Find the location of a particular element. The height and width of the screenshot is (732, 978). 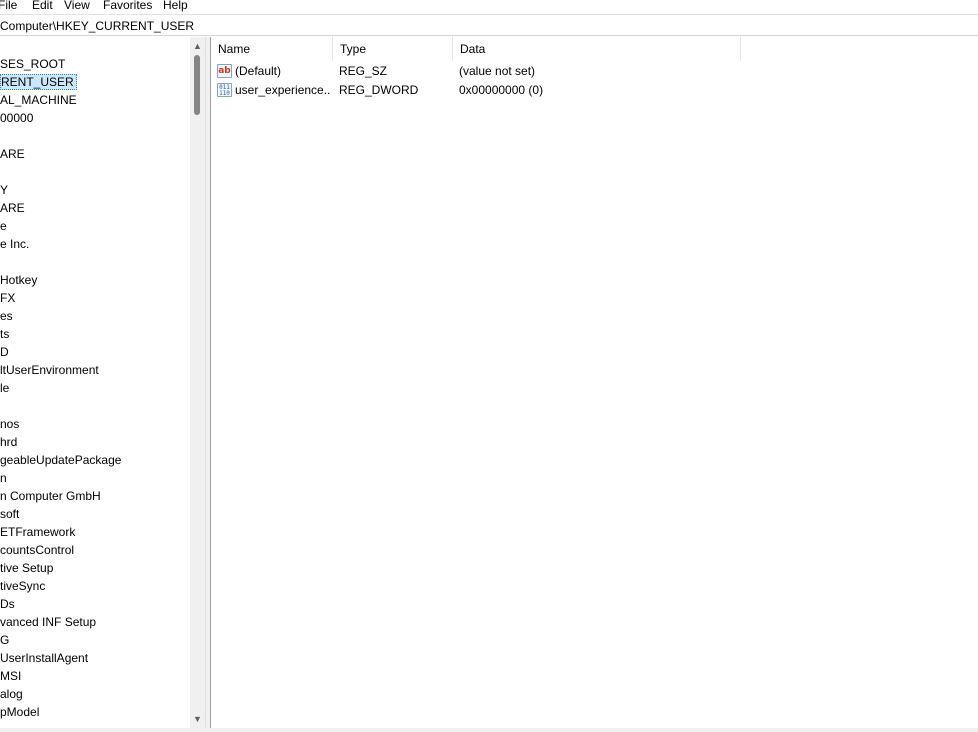

tree-item: pModel is located at coordinates (19, 712).